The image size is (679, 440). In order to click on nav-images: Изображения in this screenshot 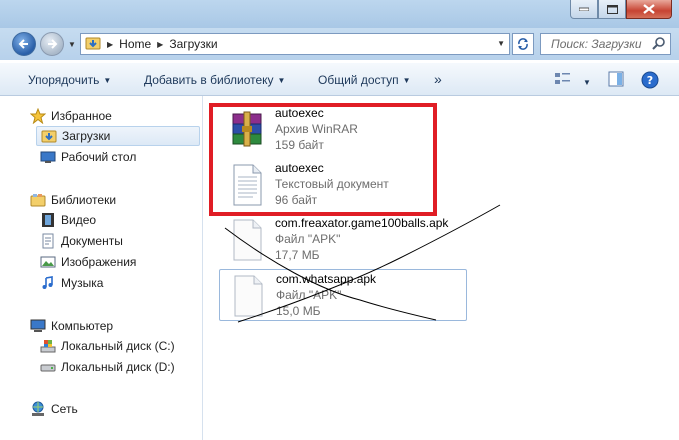, I will do `click(88, 262)`.